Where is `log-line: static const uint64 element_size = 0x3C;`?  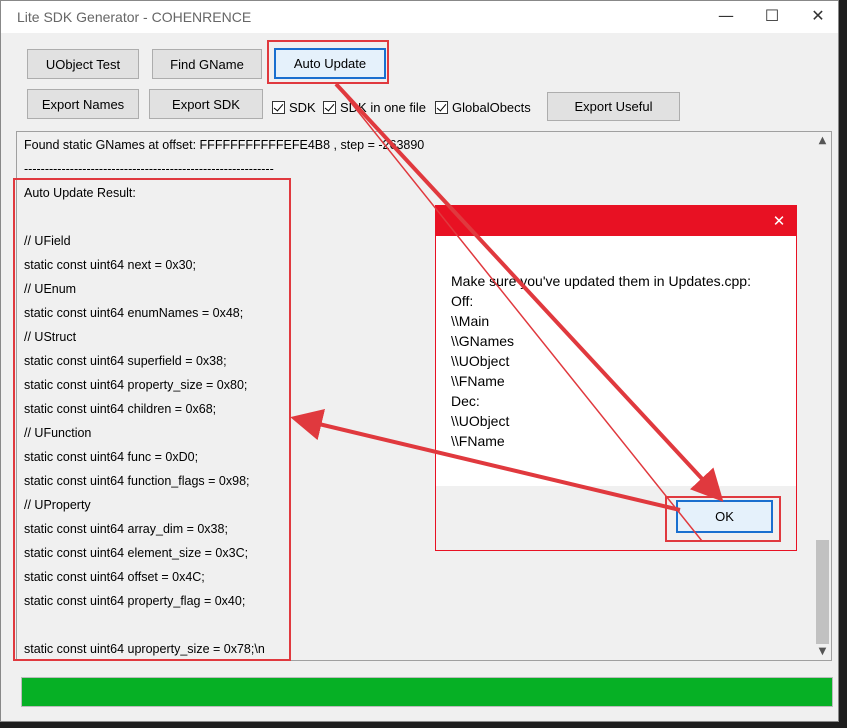
log-line: static const uint64 element_size = 0x3C; is located at coordinates (136, 553).